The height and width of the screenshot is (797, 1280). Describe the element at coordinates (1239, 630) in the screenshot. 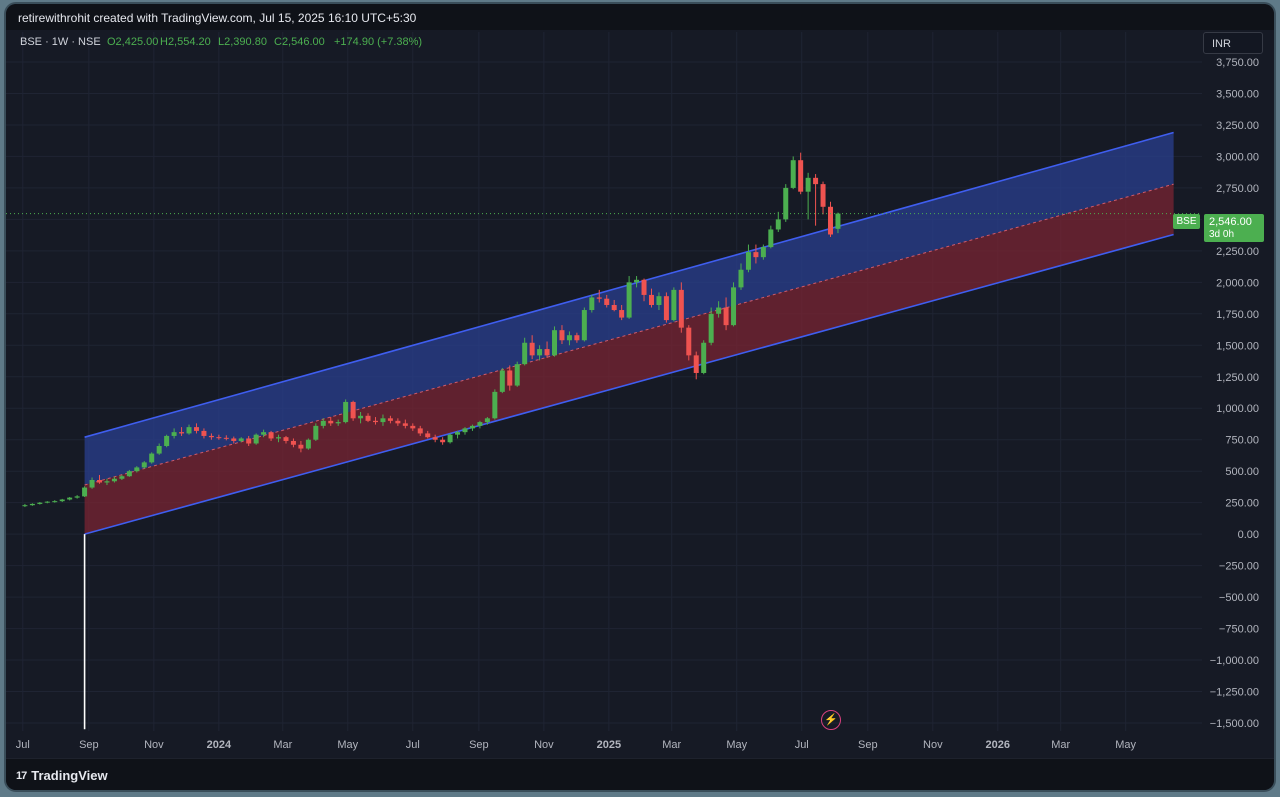

I see `y-tick-label: −750.00` at that location.